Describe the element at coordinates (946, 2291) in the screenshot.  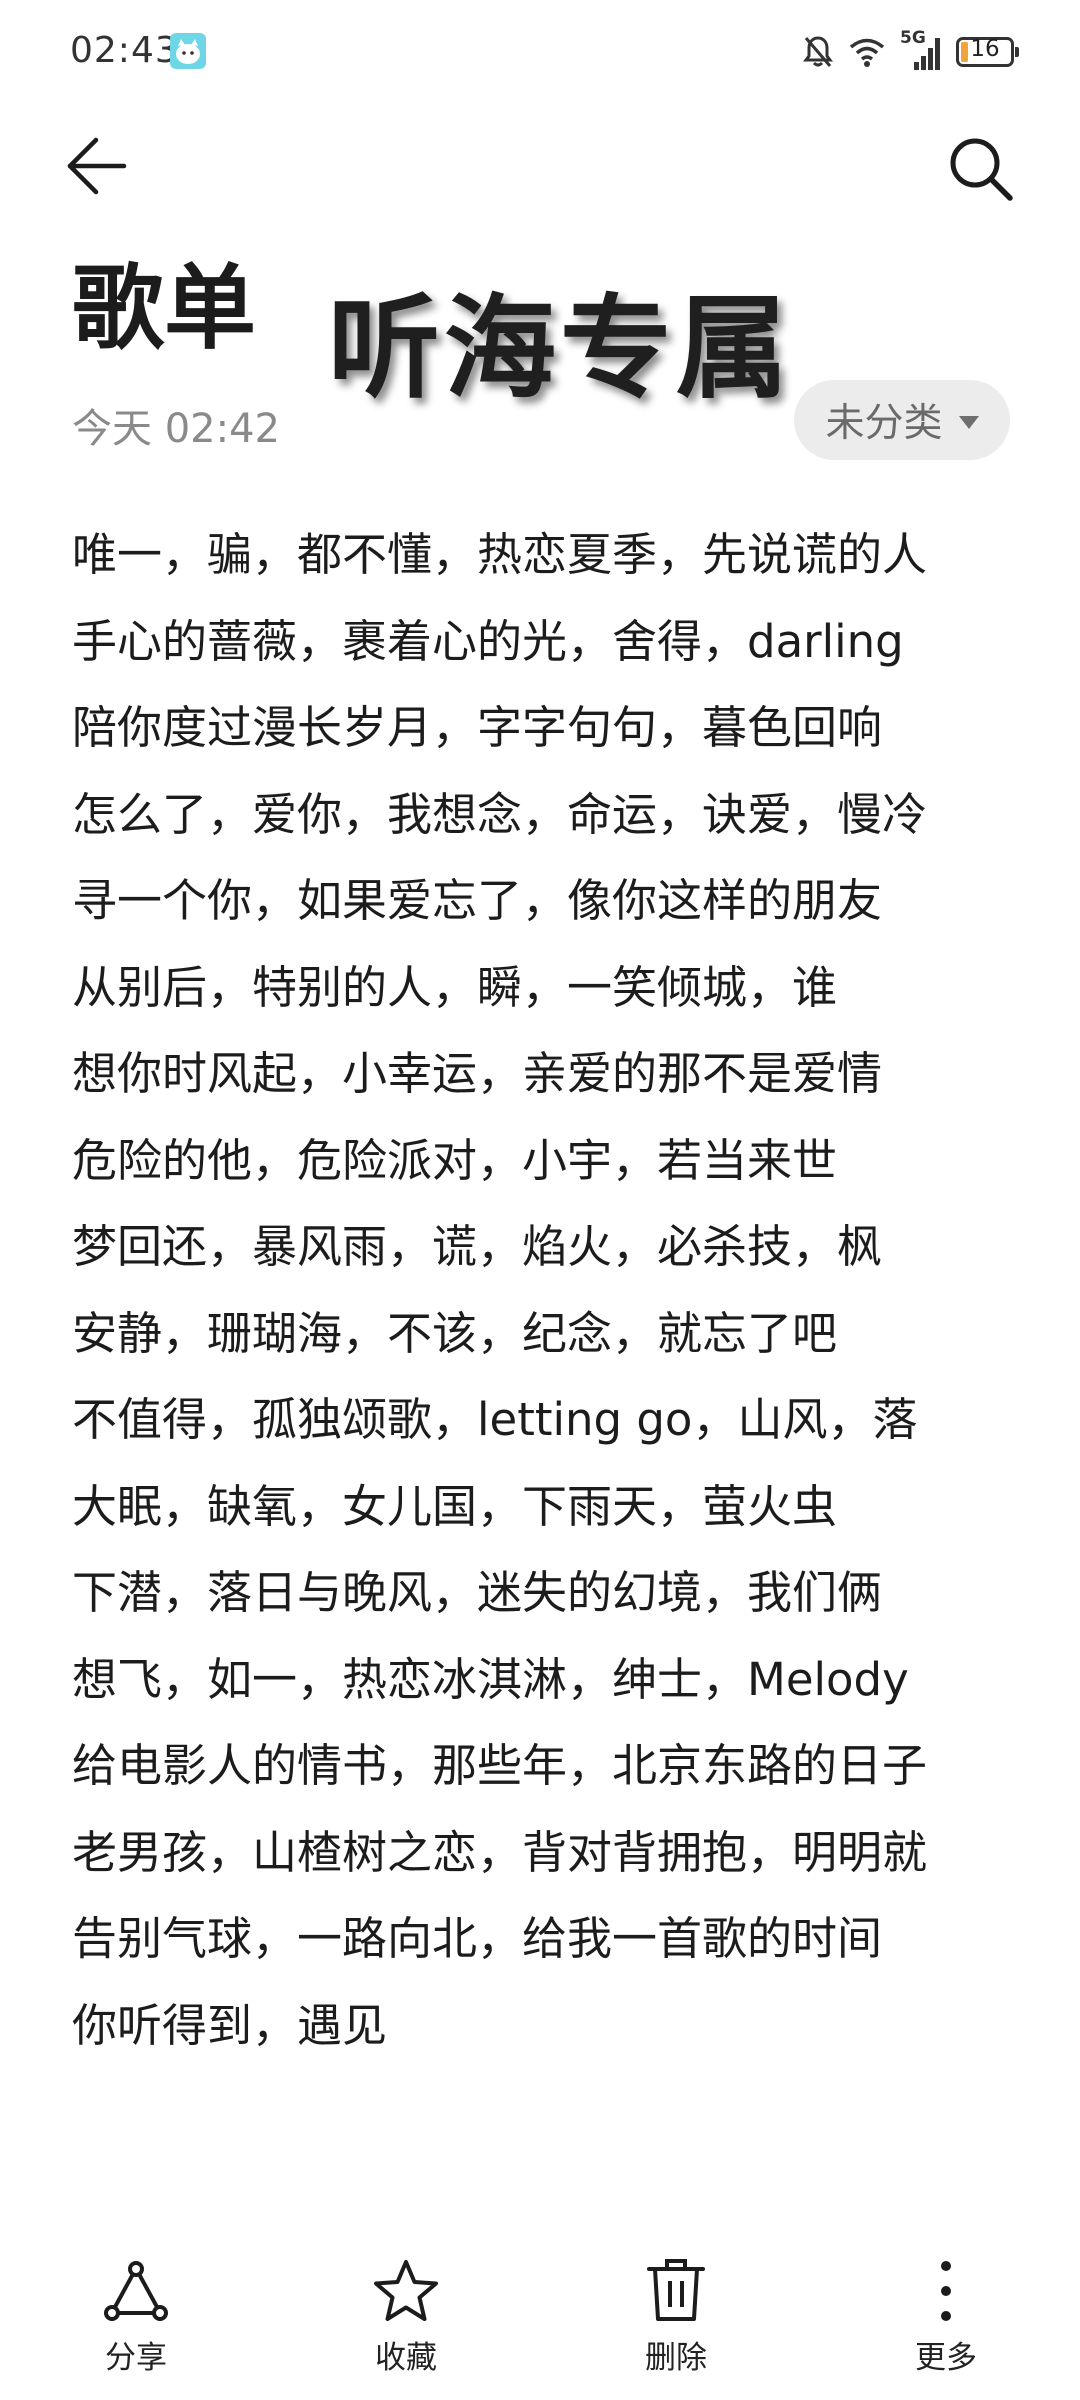
I see `more-vertical-icon` at that location.